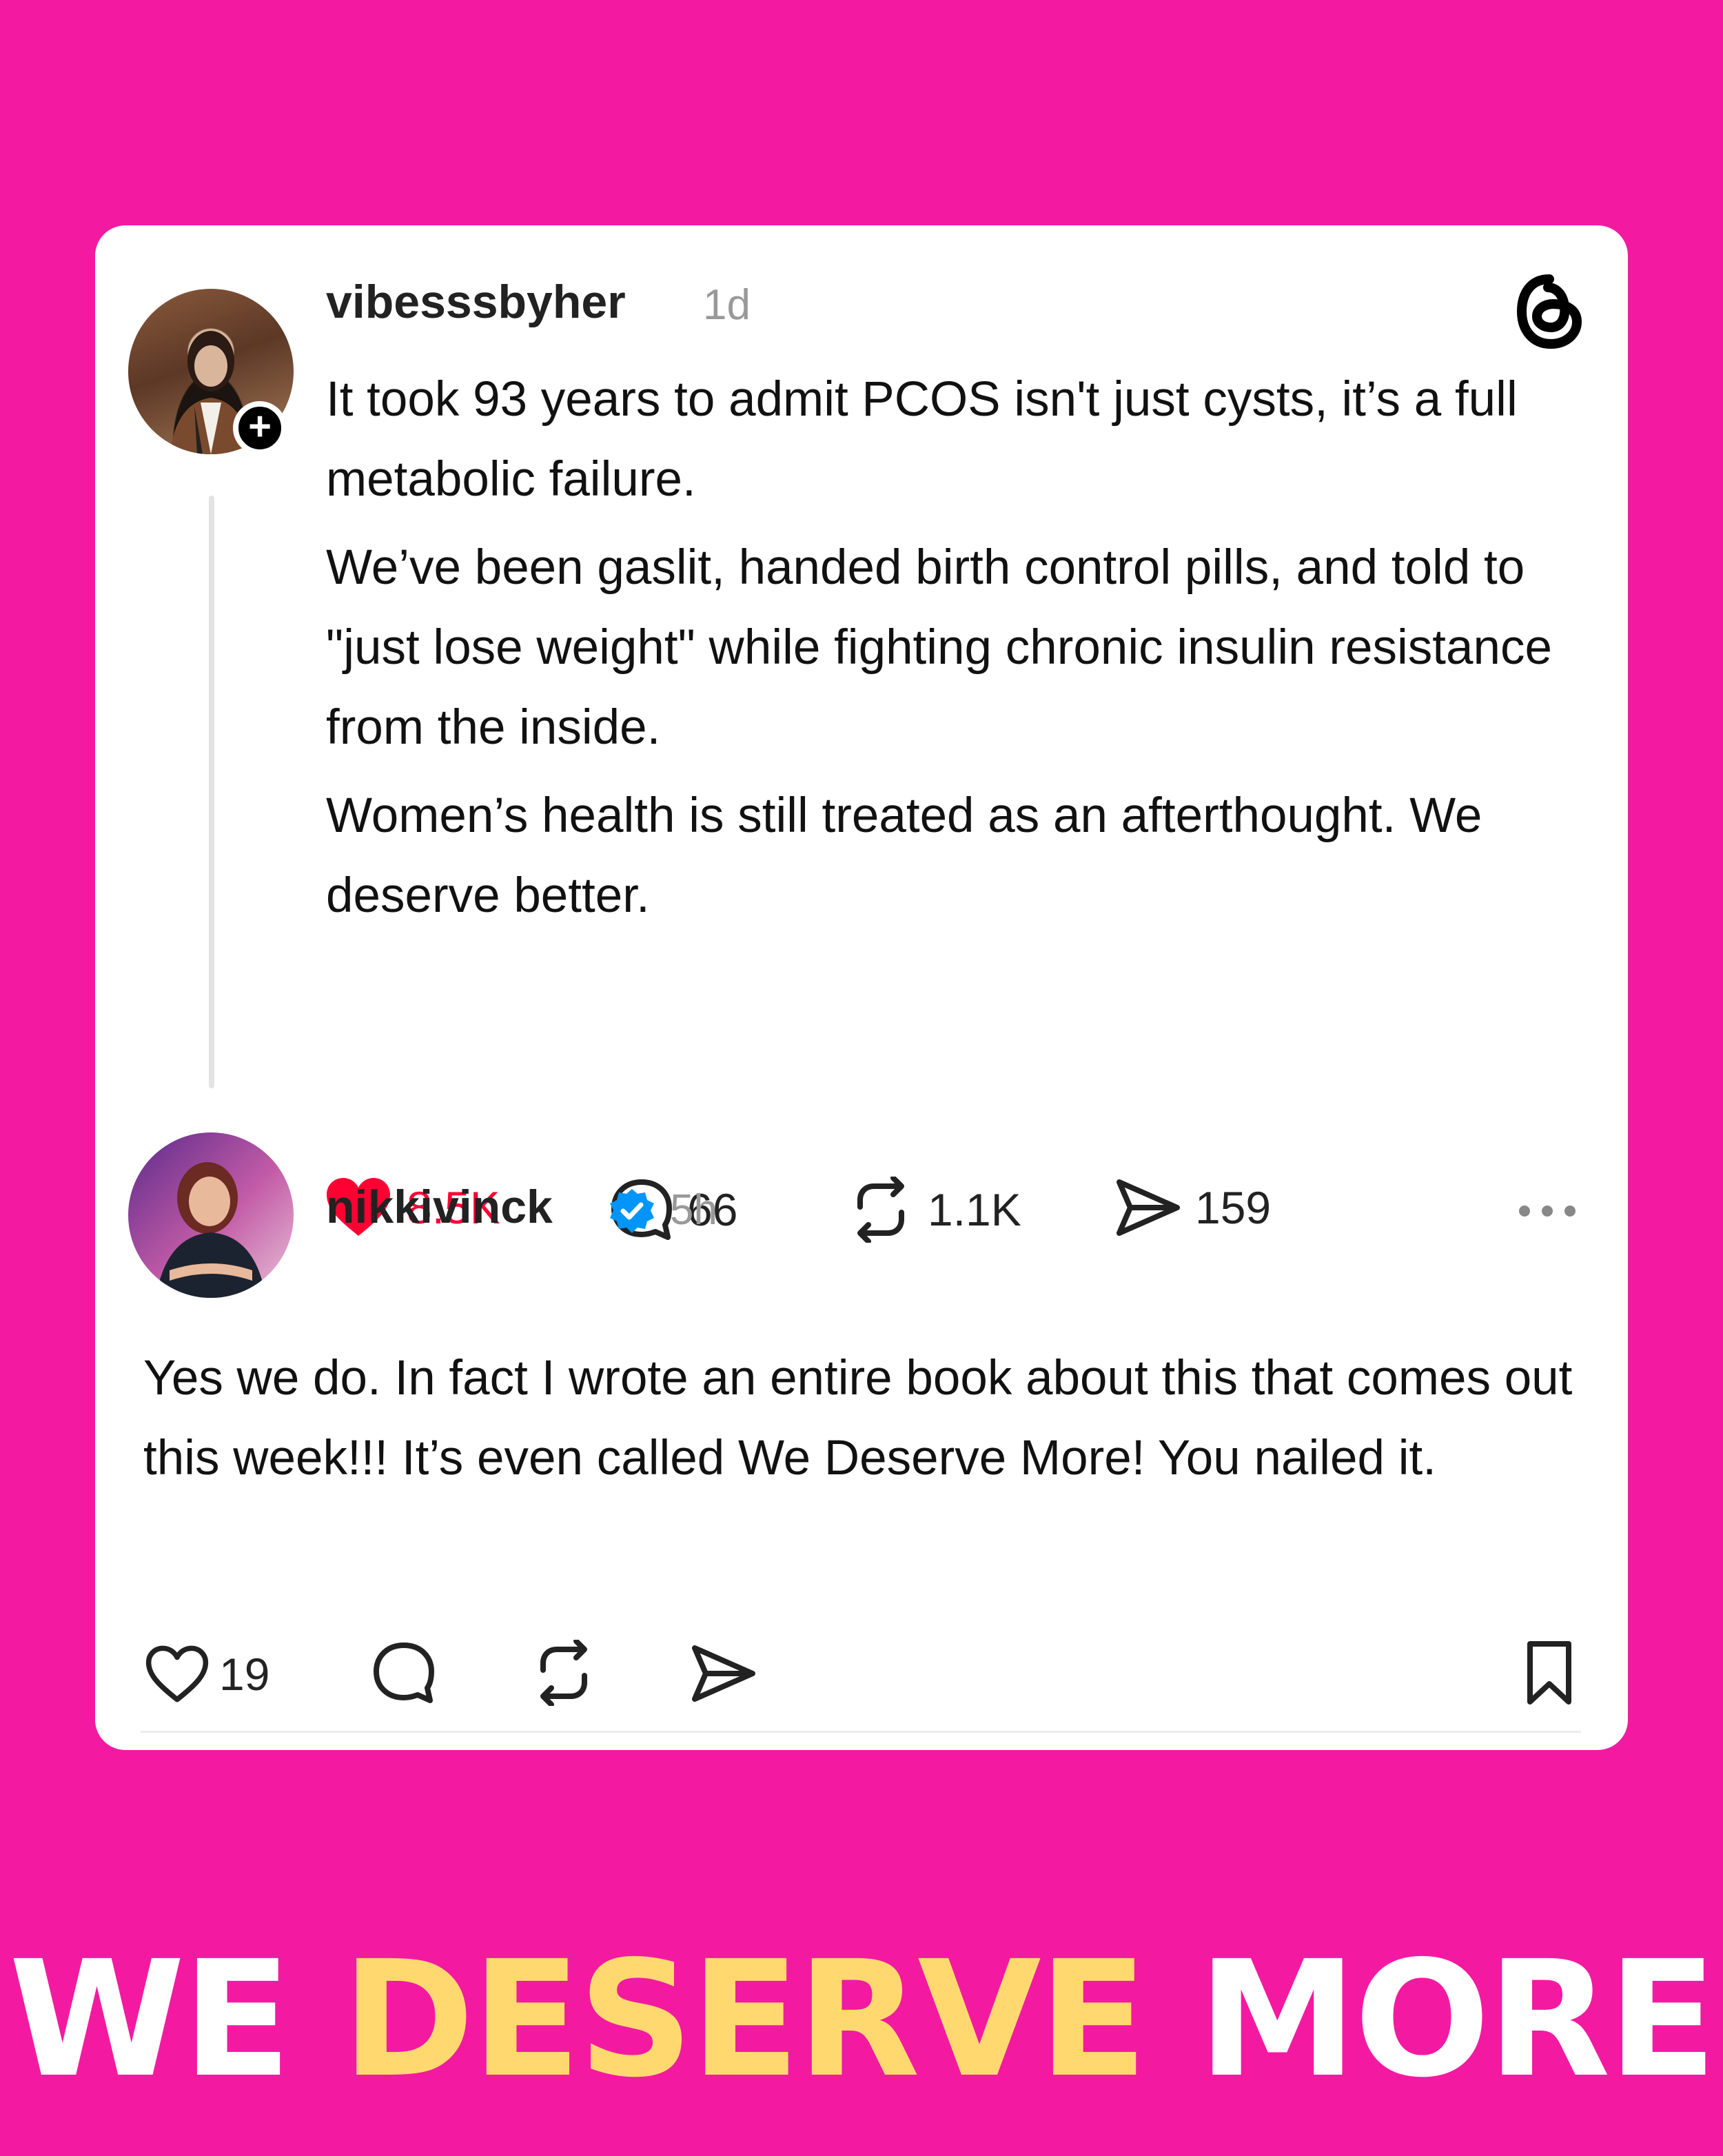 The image size is (1723, 2156). Describe the element at coordinates (880, 1210) in the screenshot. I see `repost-icon` at that location.